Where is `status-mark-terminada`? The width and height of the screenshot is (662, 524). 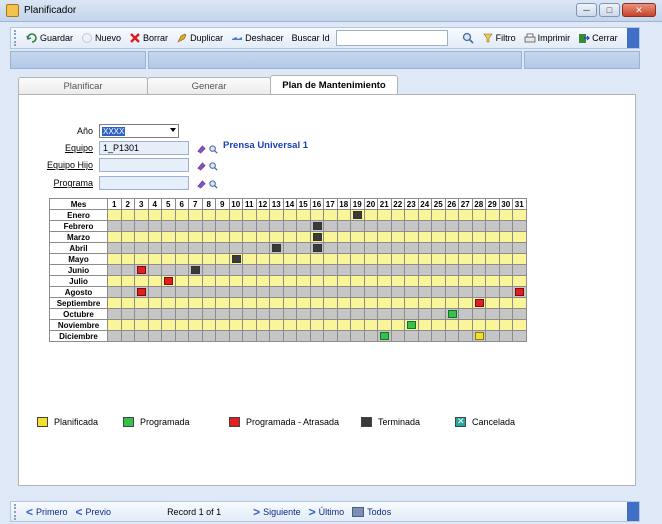 status-mark-terminada is located at coordinates (276, 248).